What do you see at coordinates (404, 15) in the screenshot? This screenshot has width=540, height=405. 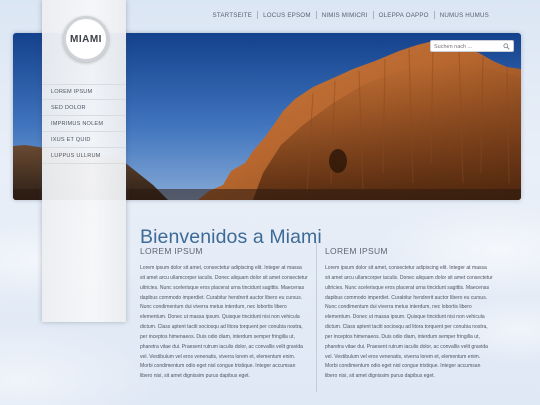 I see `topnav-link-oleppa-oappo: OLEPPA OAPPO` at bounding box center [404, 15].